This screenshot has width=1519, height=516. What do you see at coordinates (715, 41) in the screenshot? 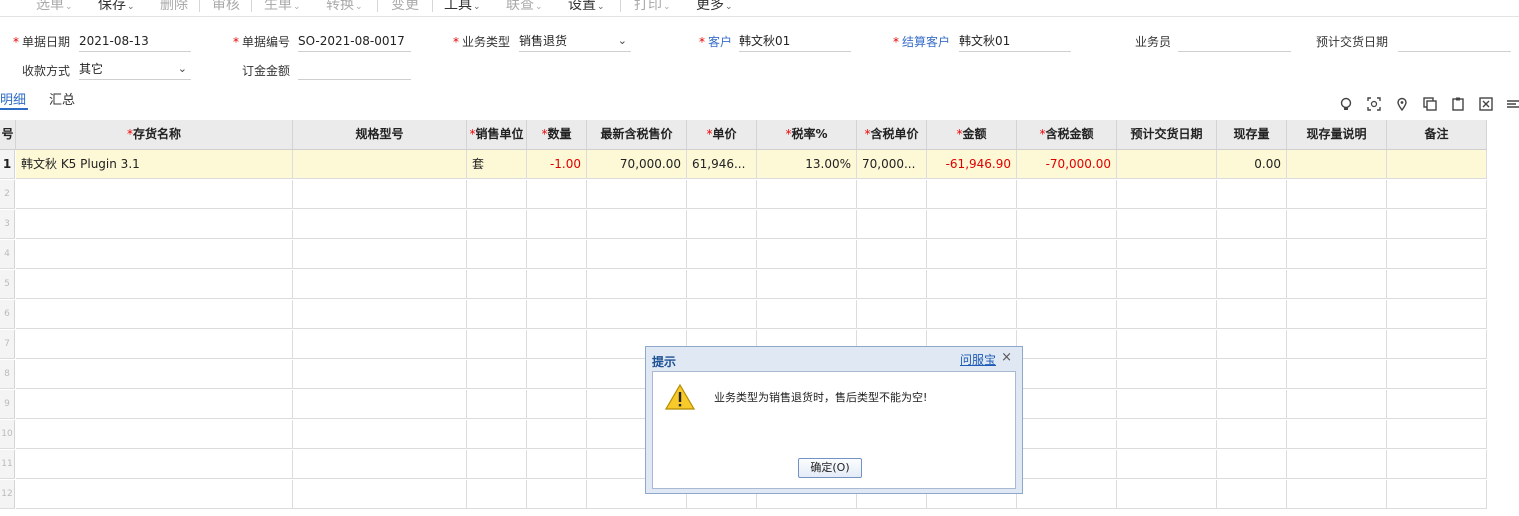
I see `customer-label: * 客户` at bounding box center [715, 41].